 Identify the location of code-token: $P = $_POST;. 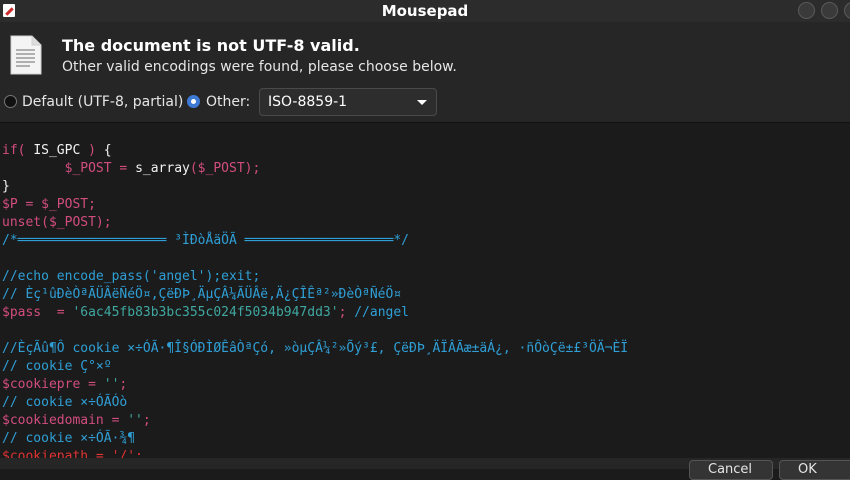
(49, 204).